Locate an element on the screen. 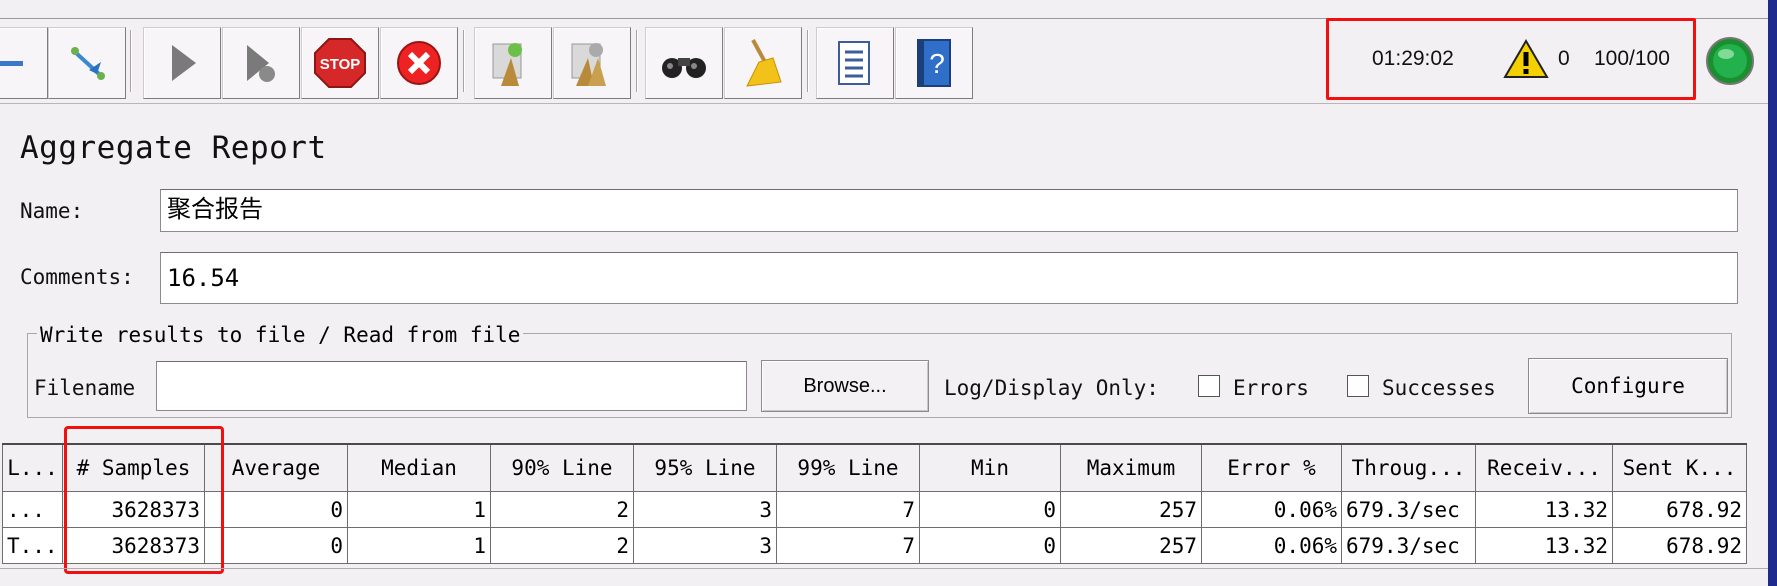 The height and width of the screenshot is (586, 1777). stop-button: STOP is located at coordinates (340, 63).